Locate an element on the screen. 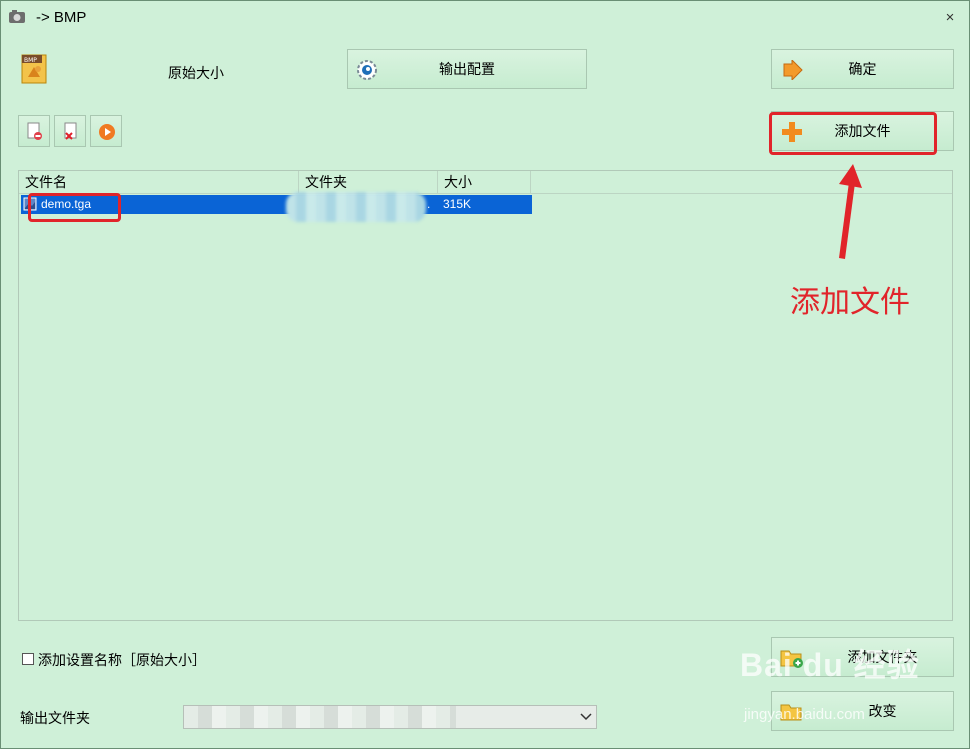  annotation-highlight-filename is located at coordinates (74, 207).